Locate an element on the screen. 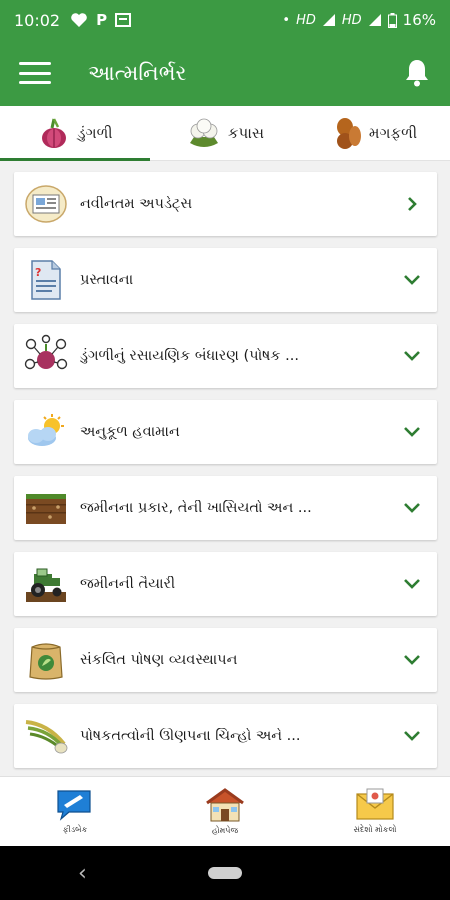  back-icon: ‹ is located at coordinates (82, 873).